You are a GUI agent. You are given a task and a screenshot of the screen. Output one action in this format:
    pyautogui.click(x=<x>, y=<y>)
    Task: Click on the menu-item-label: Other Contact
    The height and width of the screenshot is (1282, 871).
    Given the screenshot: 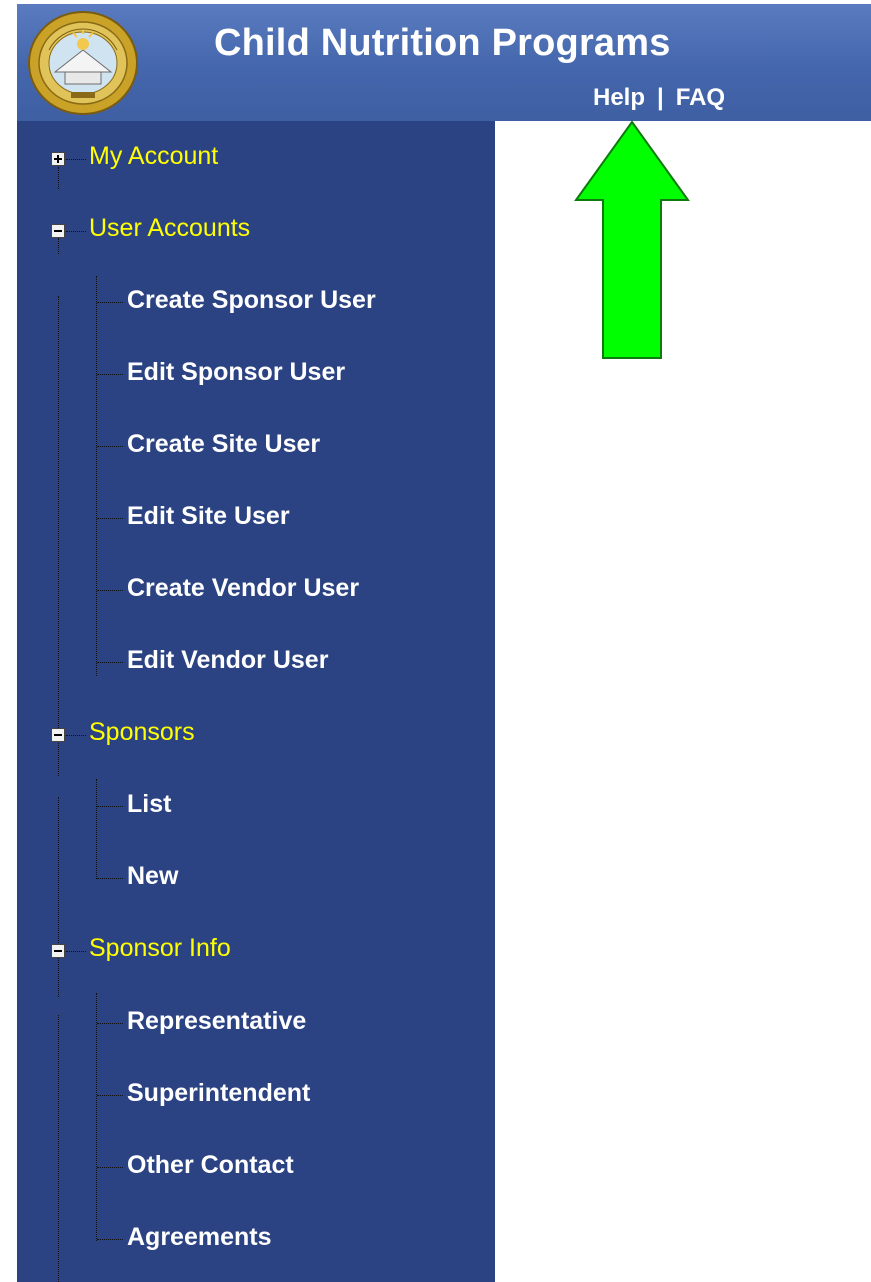 What is the action you would take?
    pyautogui.click(x=210, y=1165)
    